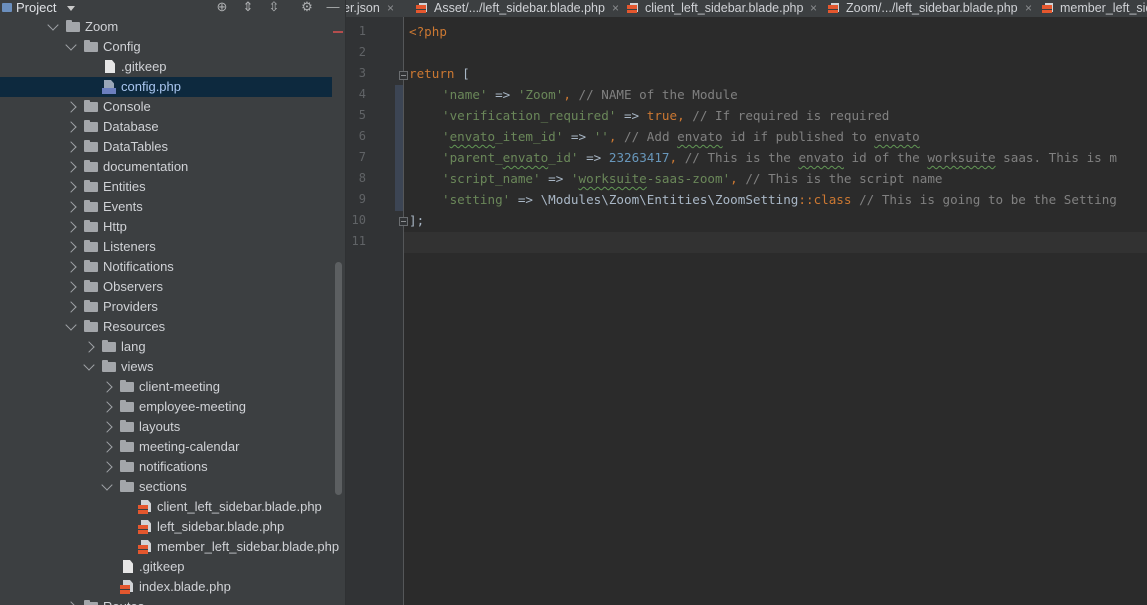 The width and height of the screenshot is (1147, 605). Describe the element at coordinates (166, 167) in the screenshot. I see `tree-folder-documentation: documentation` at that location.